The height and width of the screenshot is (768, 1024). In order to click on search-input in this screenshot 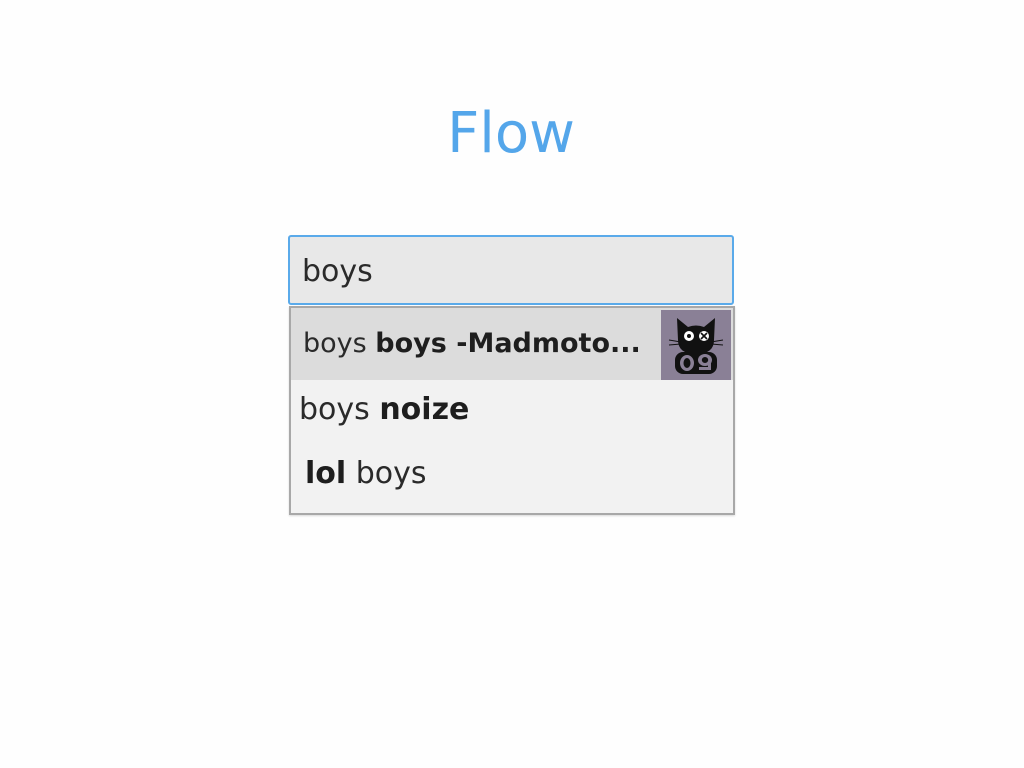, I will do `click(512, 271)`.